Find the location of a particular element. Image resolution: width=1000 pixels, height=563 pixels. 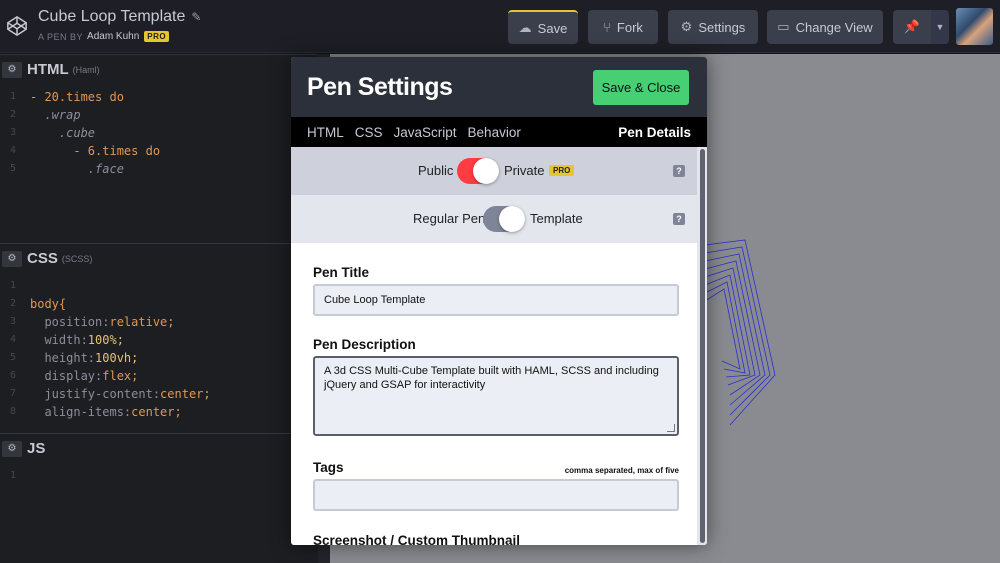

code-property: align-items: is located at coordinates (81, 412).